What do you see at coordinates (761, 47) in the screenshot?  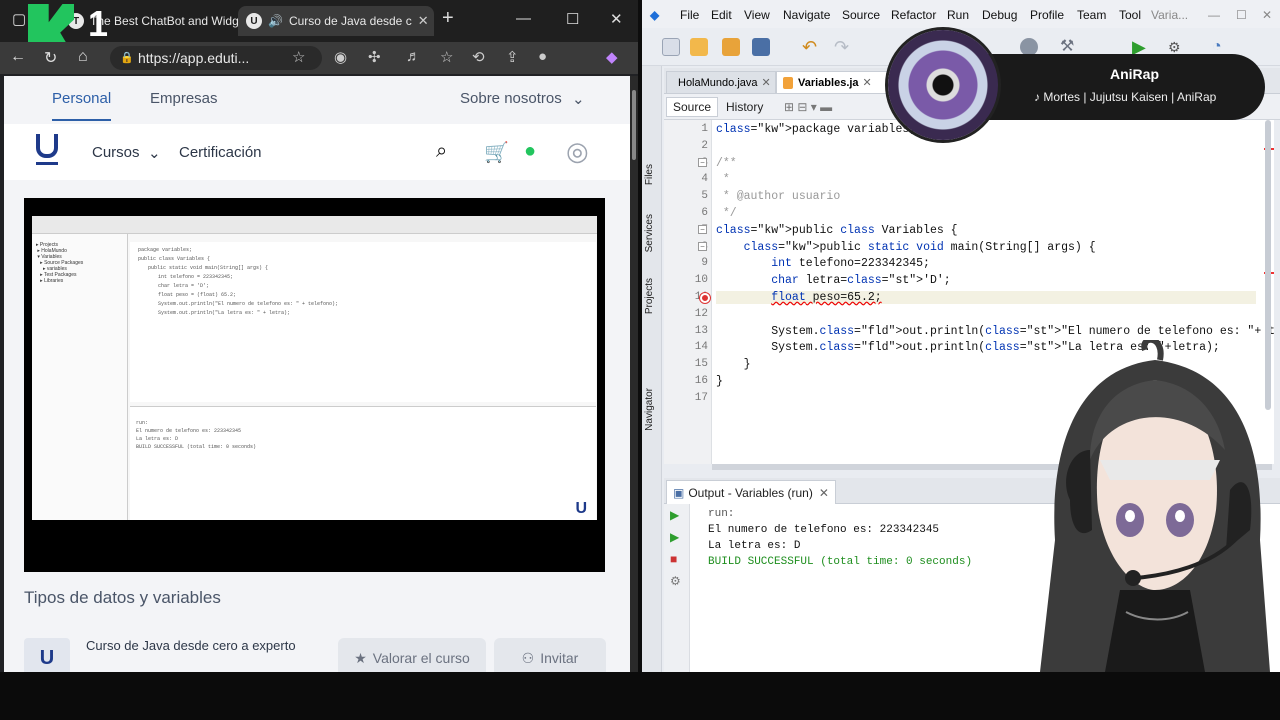 I see `save-all-icon` at bounding box center [761, 47].